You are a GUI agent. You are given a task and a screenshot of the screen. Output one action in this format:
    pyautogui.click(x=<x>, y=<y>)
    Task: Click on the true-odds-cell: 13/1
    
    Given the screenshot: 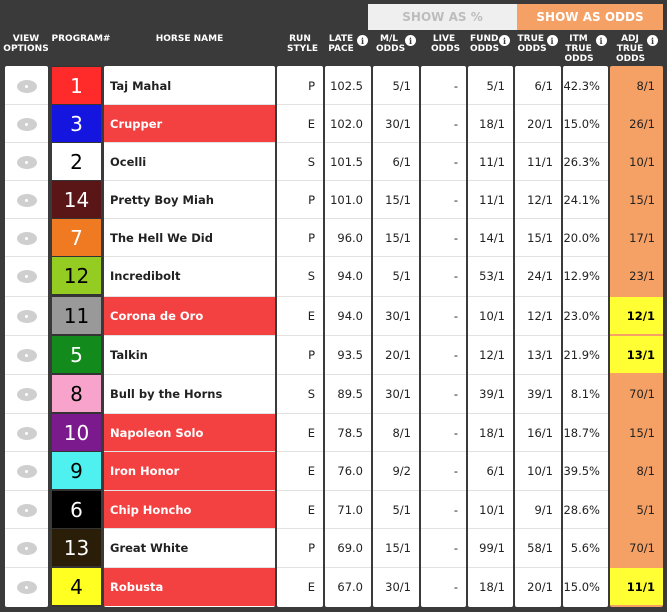 What is the action you would take?
    pyautogui.click(x=540, y=355)
    